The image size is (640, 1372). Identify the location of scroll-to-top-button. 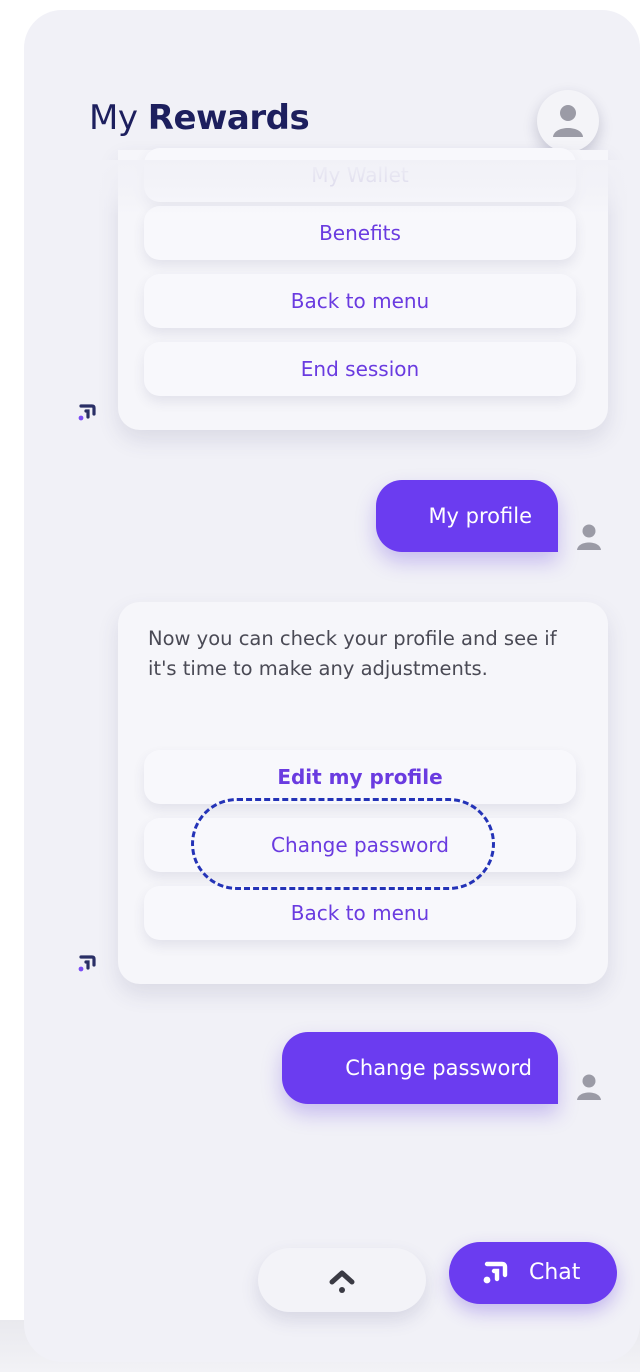
(342, 1280).